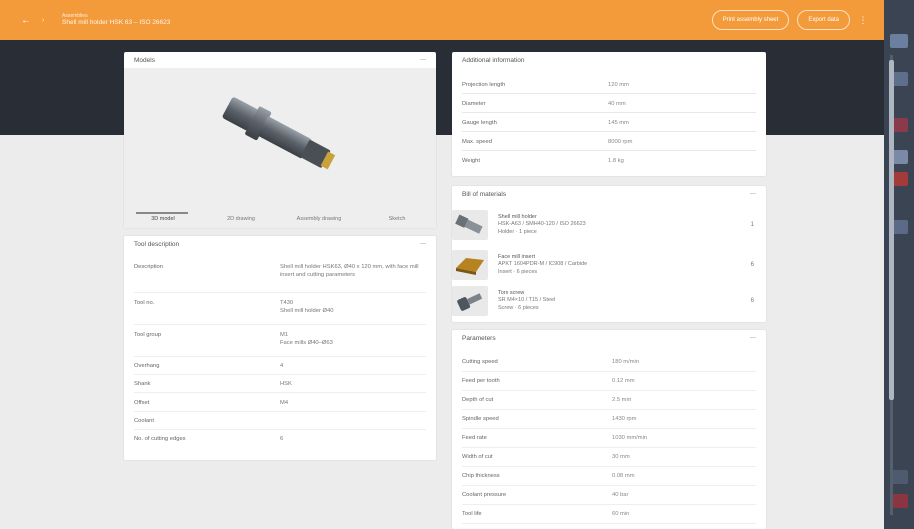  Describe the element at coordinates (319, 222) in the screenshot. I see `tab-assembly-drawing: Assembly drawing` at that location.